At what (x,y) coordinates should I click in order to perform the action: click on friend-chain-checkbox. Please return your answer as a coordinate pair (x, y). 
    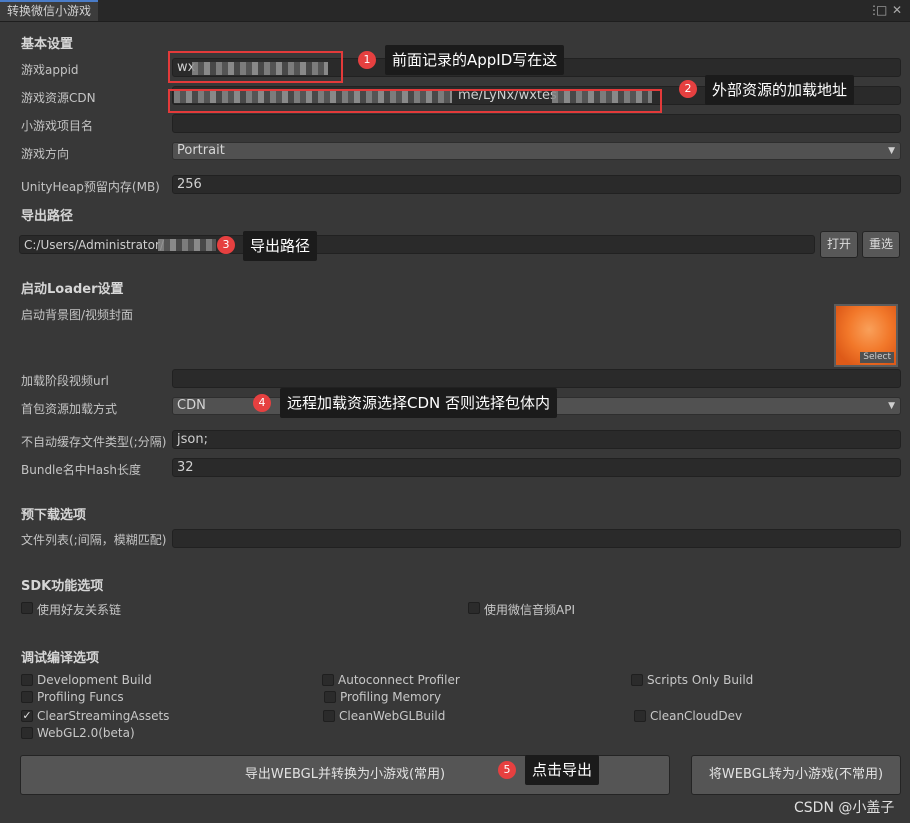
    Looking at the image, I should click on (27, 608).